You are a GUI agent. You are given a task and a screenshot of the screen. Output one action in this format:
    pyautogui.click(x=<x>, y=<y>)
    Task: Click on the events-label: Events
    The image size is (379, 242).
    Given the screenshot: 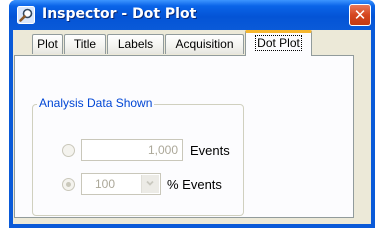 What is the action you would take?
    pyautogui.click(x=210, y=150)
    